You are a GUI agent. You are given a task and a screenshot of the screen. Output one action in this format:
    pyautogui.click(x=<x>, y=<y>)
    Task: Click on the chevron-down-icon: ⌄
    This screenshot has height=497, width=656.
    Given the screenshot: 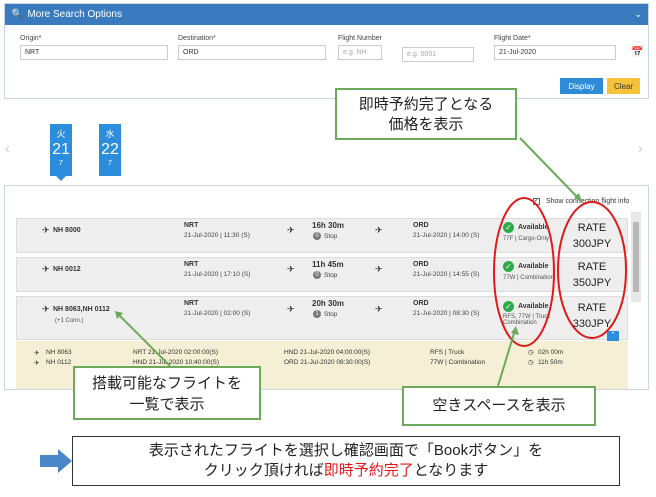 What is the action you would take?
    pyautogui.click(x=638, y=14)
    